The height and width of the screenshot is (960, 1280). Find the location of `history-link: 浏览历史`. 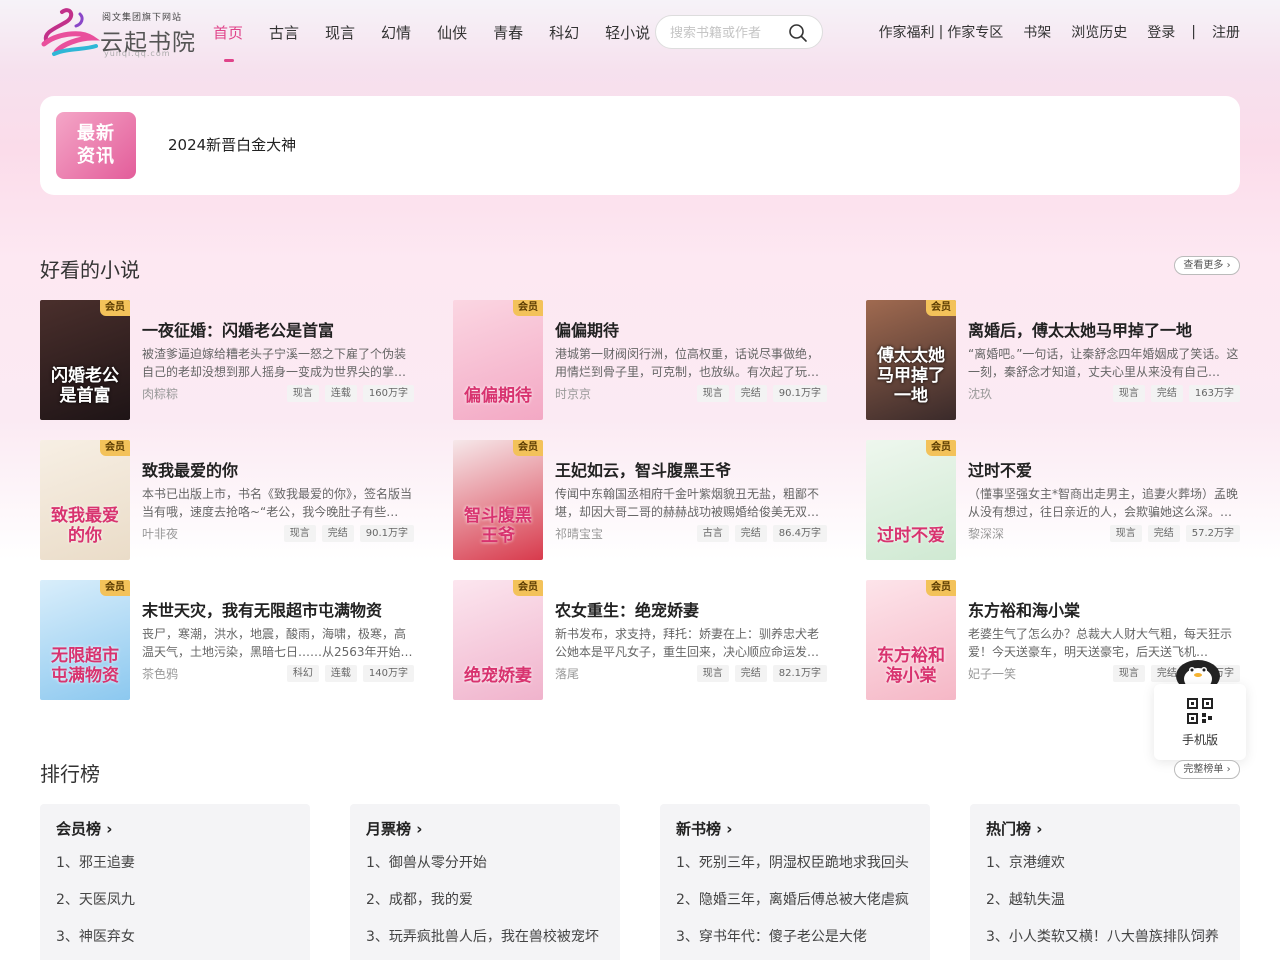

history-link: 浏览历史 is located at coordinates (1099, 32).